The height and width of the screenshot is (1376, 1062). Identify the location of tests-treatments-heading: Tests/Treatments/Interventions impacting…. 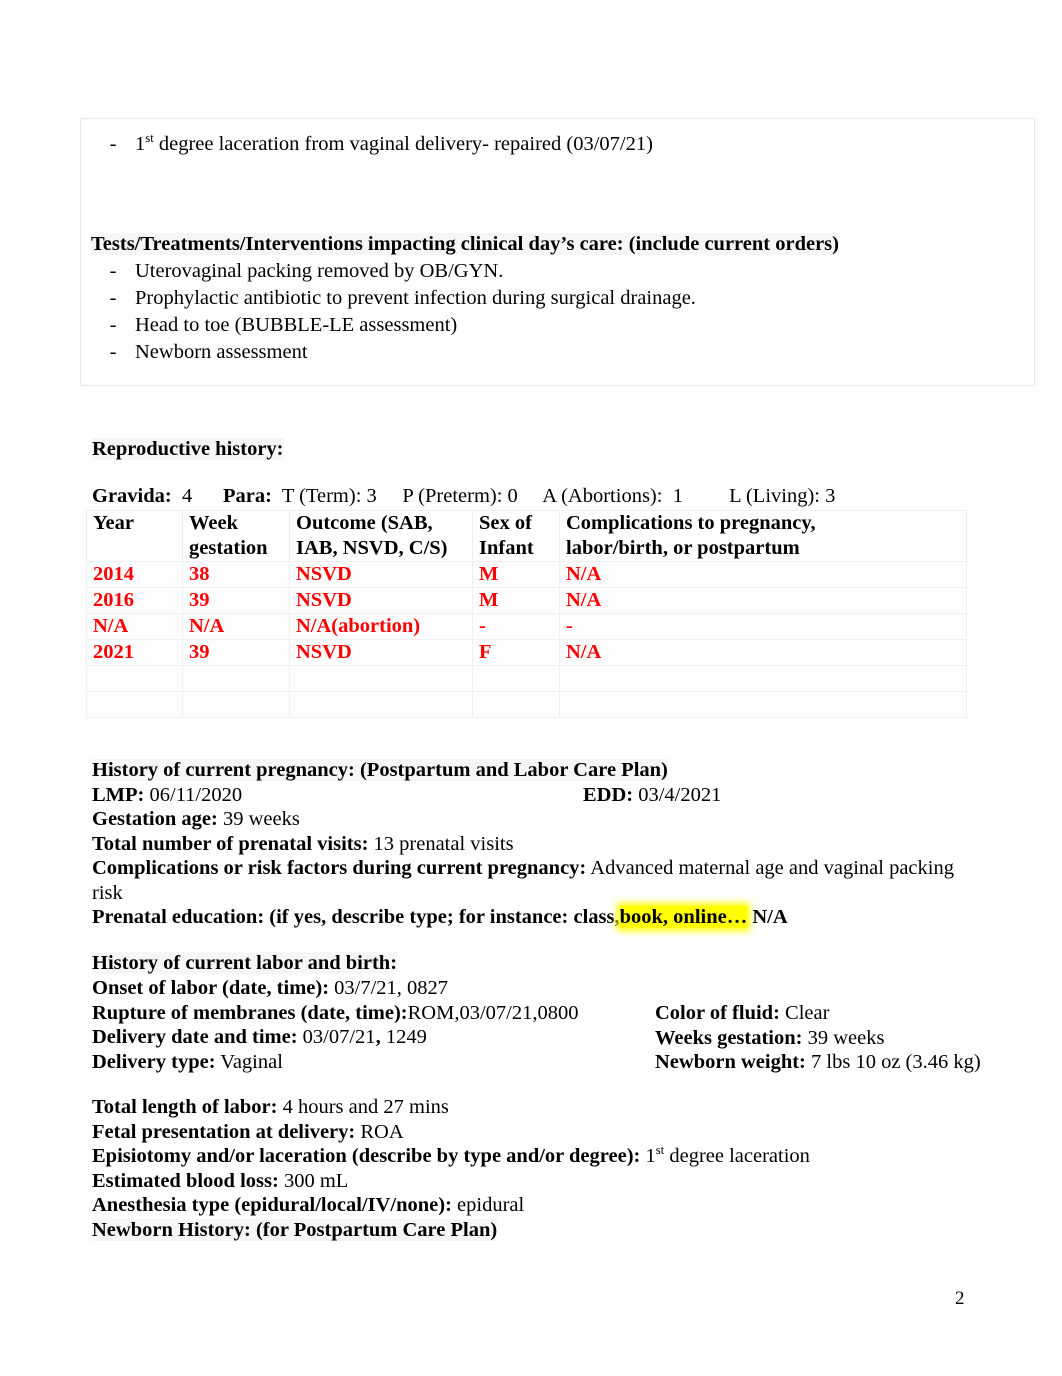
(557, 244).